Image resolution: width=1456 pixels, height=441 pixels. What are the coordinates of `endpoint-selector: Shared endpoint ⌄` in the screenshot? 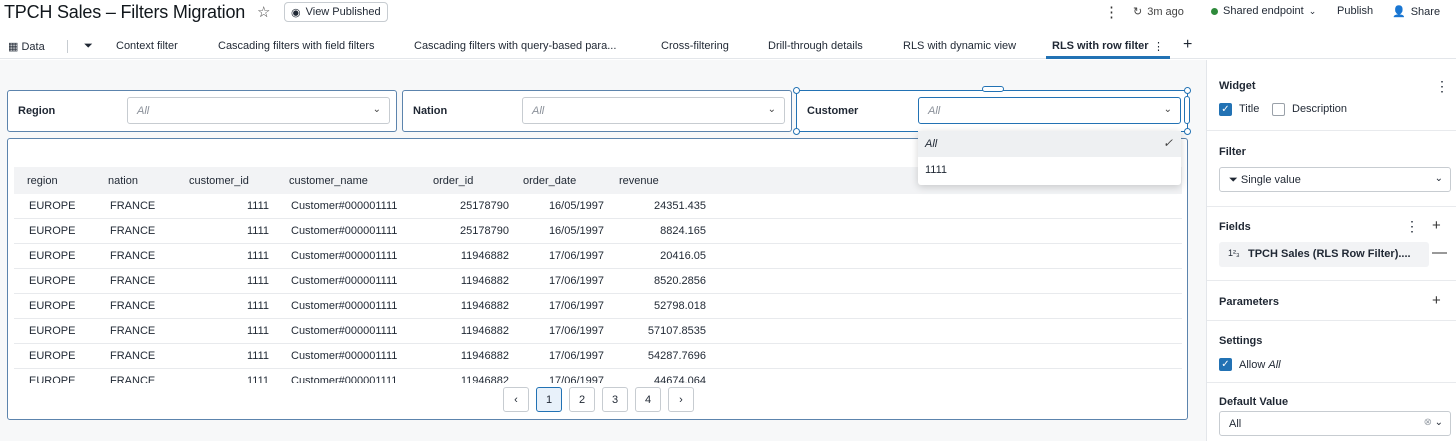 It's located at (1263, 11).